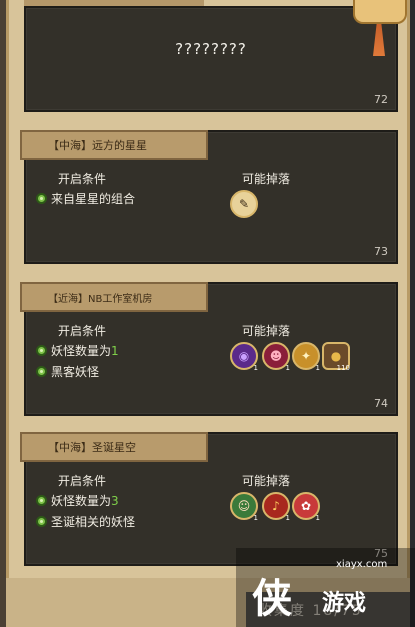  Describe the element at coordinates (114, 297) in the screenshot. I see `level-title: 【近海】NB工作室机房` at that location.